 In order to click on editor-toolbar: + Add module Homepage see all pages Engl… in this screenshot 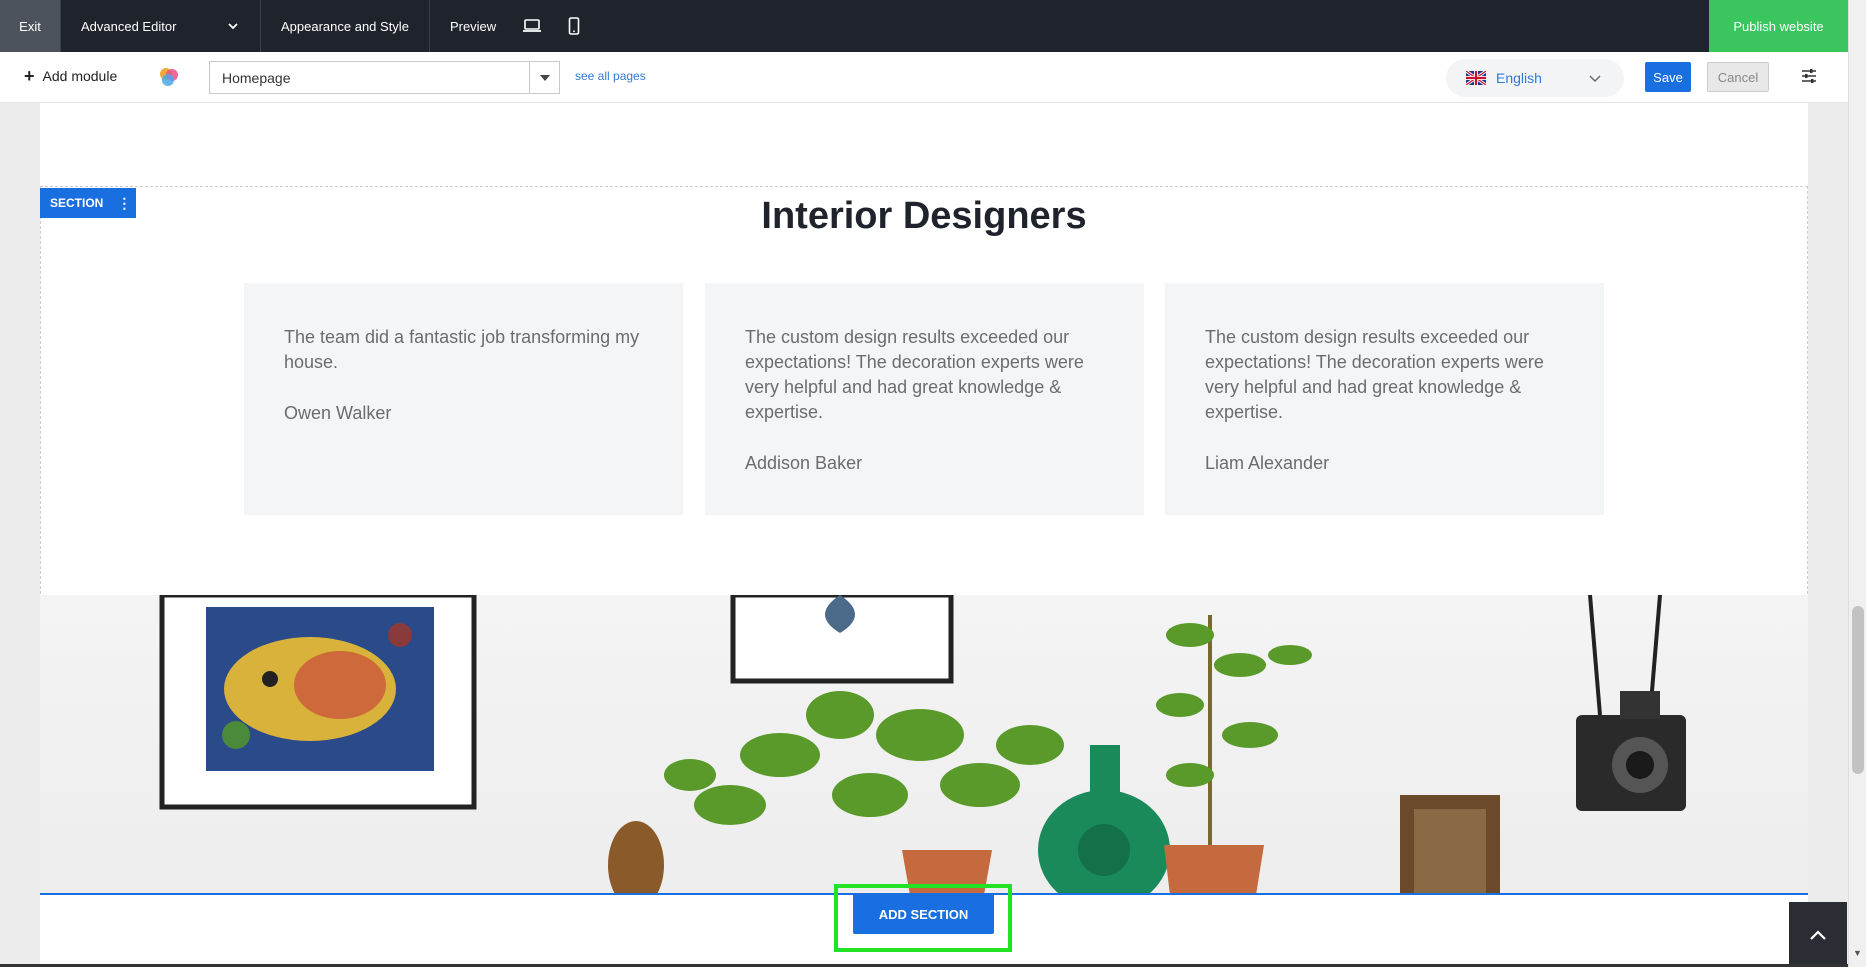, I will do `click(924, 77)`.